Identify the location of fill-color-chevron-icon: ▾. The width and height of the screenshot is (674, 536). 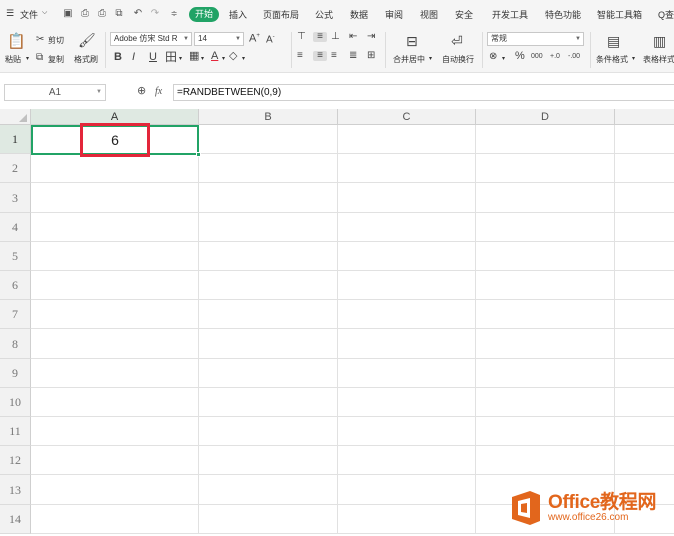
(202, 58).